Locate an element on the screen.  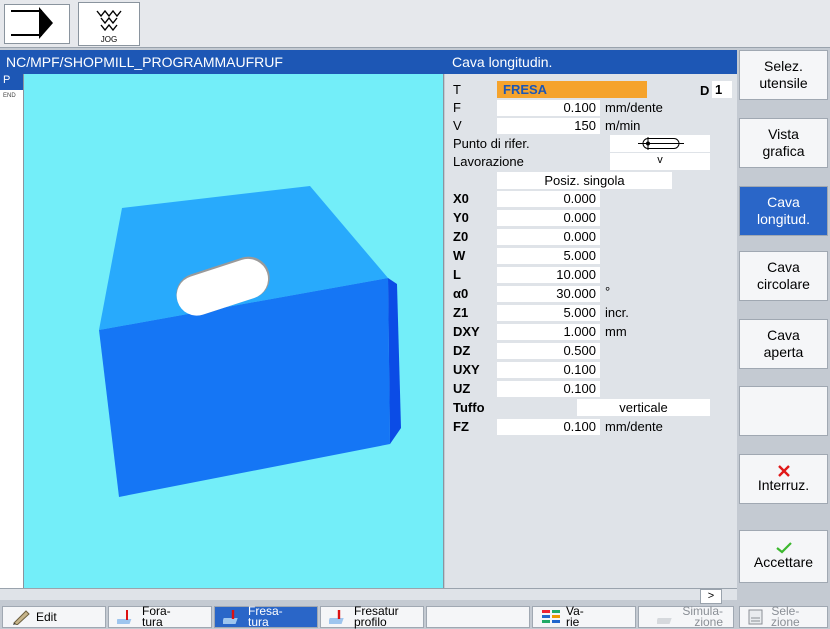
contour-mill-icon is located at coordinates (336, 617).